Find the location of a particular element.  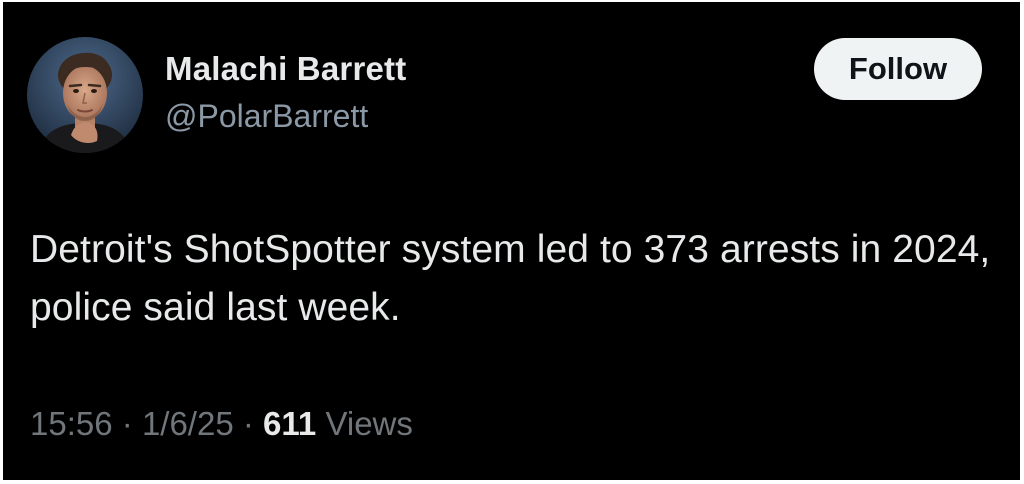

display-name: Malachi Barrett is located at coordinates (285, 69).